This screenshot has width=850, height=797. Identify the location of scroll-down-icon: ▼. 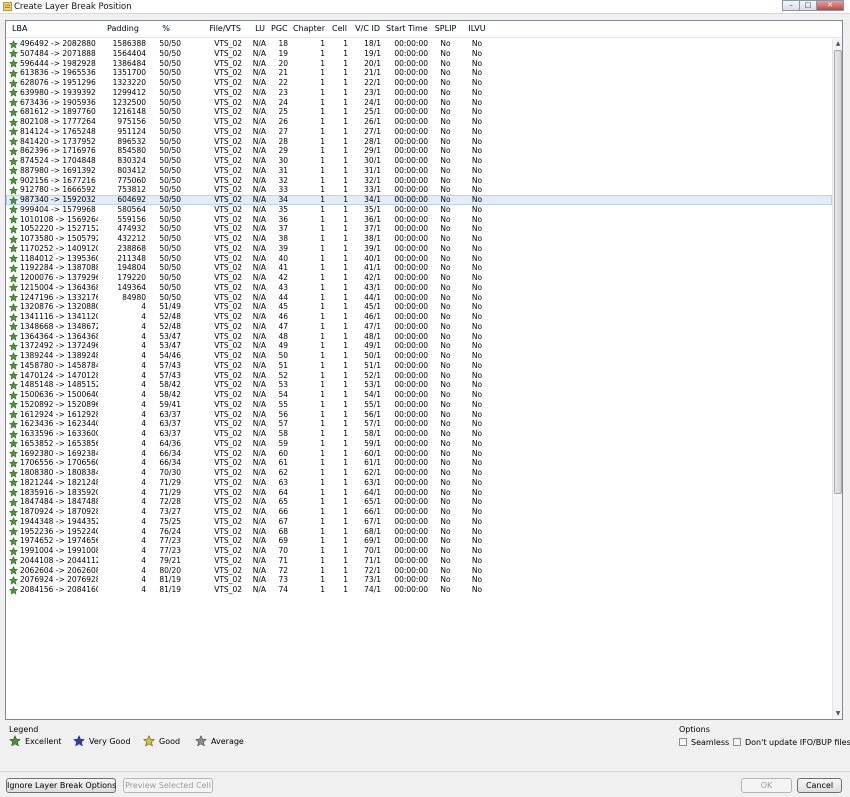
(837, 714).